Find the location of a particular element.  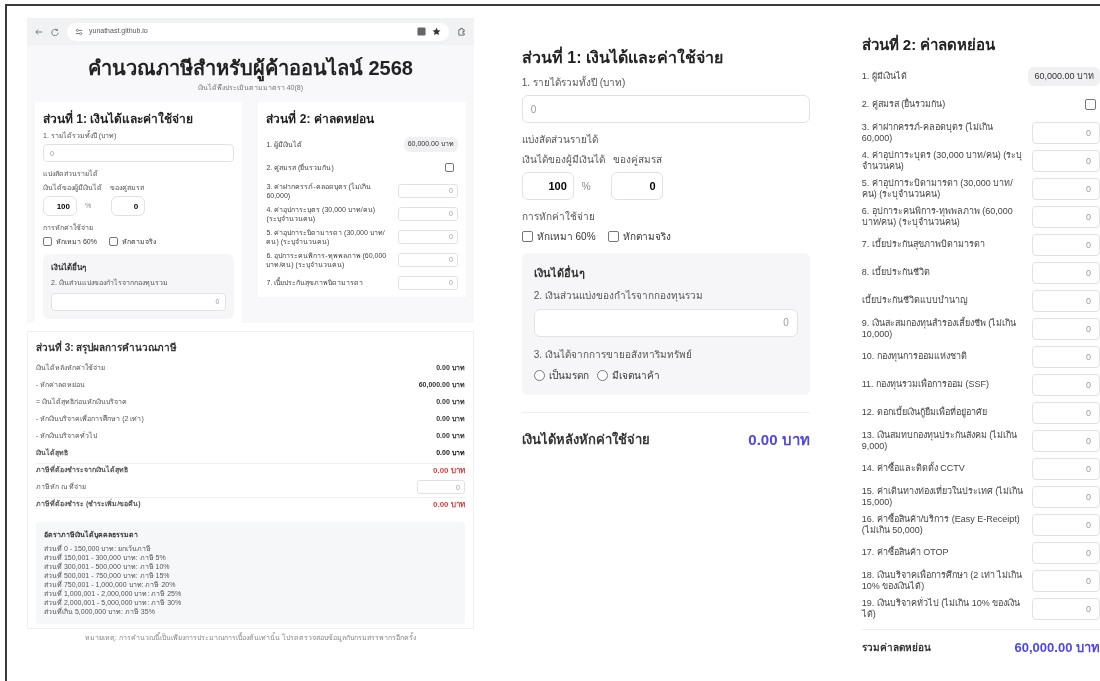

field-label: เงินได้ของผู้มีเงินได้ is located at coordinates (563, 160).